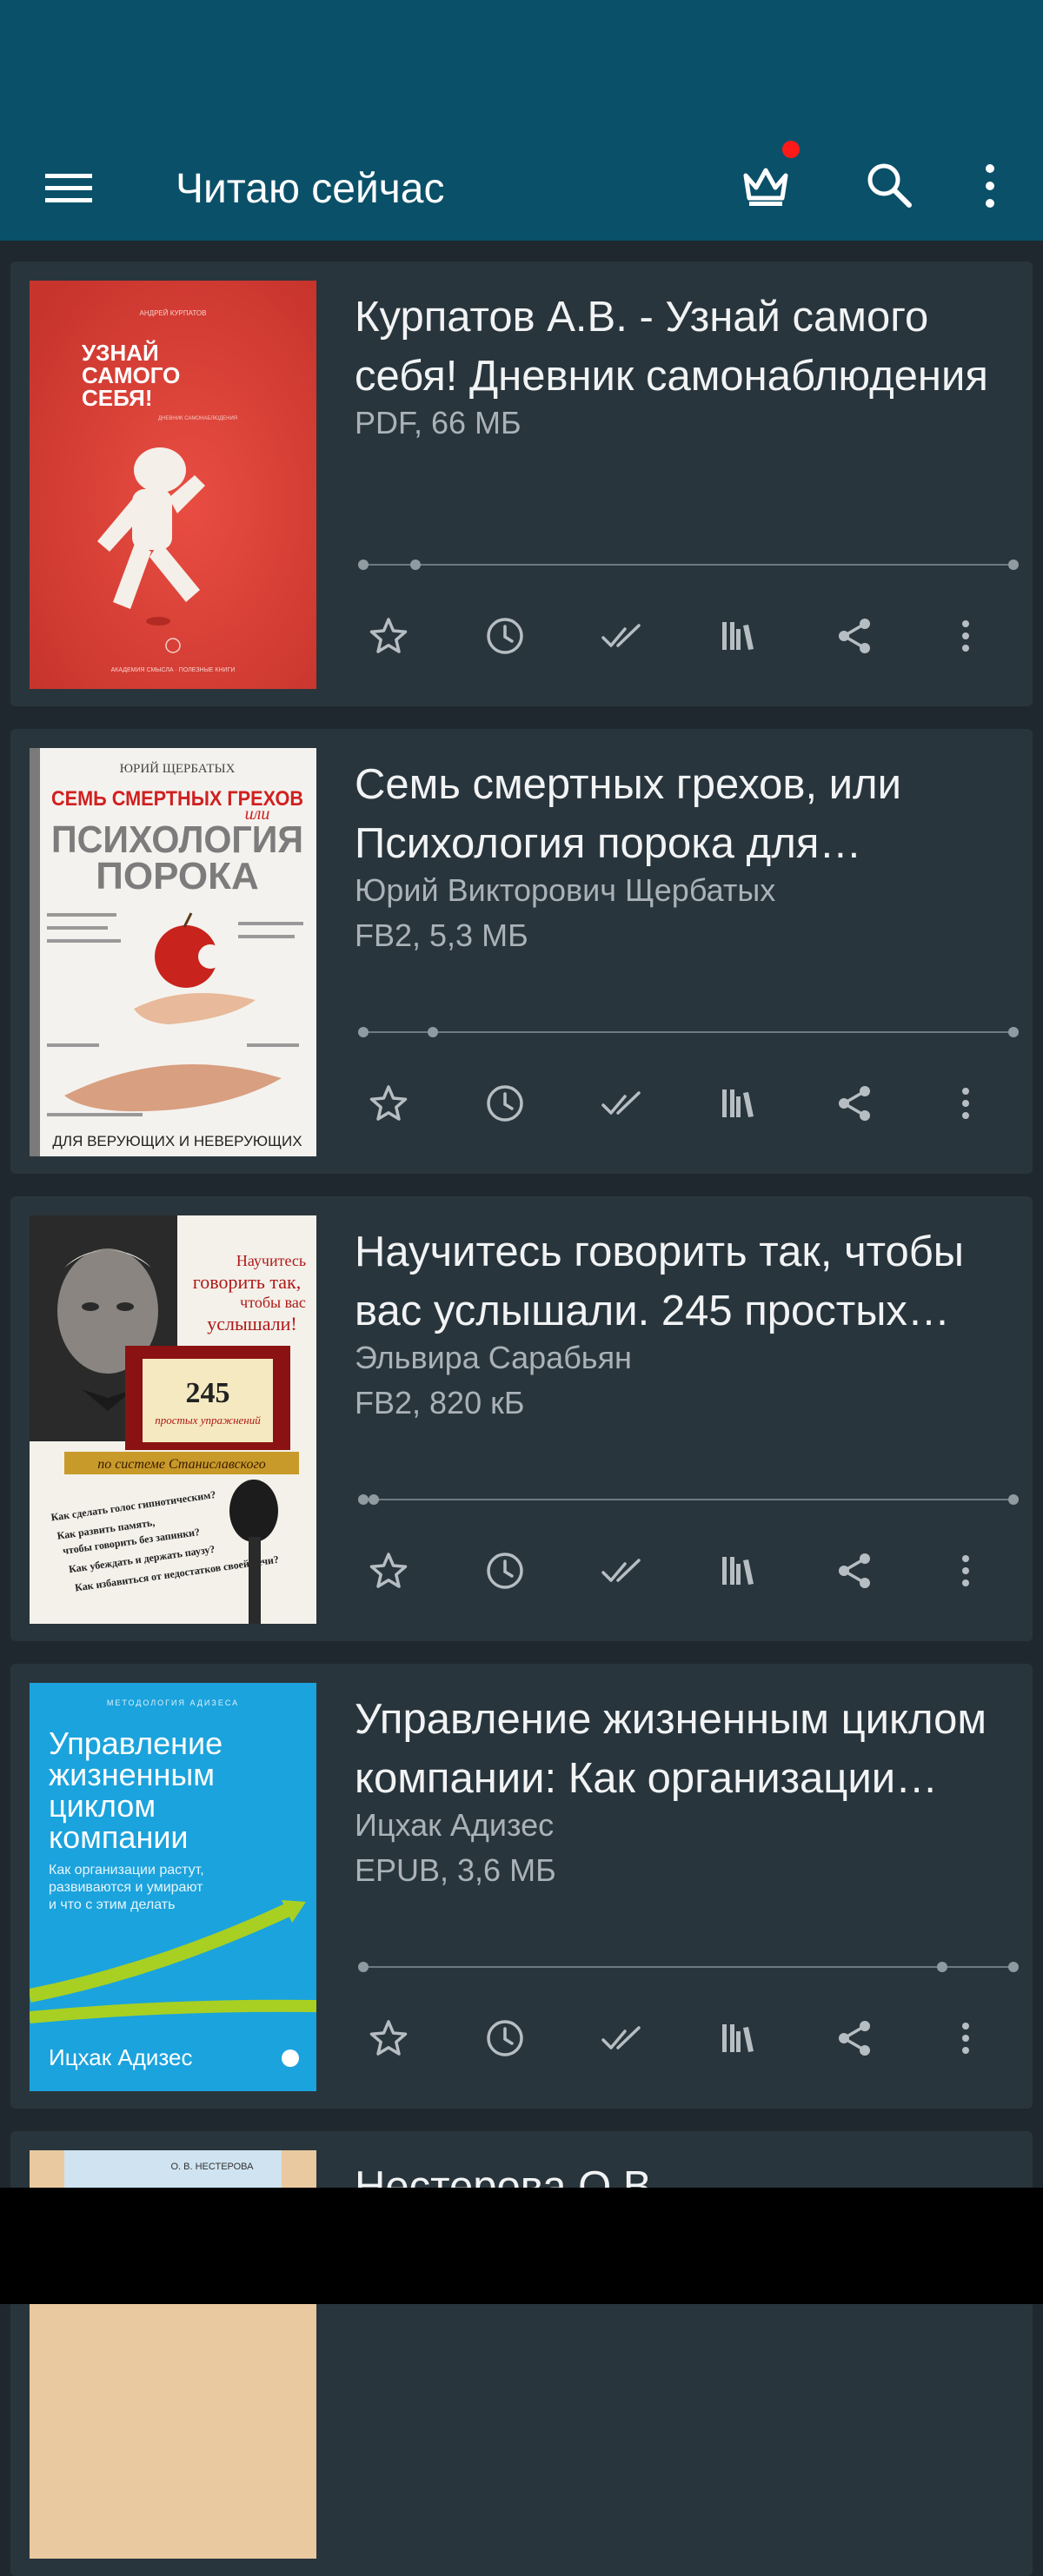 Image resolution: width=1043 pixels, height=2576 pixels. Describe the element at coordinates (521, 190) in the screenshot. I see `app-bar: Читаю сейчас` at that location.